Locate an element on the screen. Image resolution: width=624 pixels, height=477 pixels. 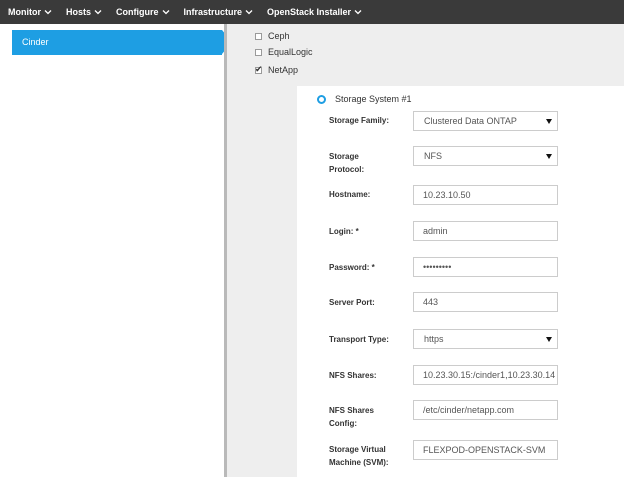
storage-system-radio: Storage System #1 is located at coordinates (364, 99).